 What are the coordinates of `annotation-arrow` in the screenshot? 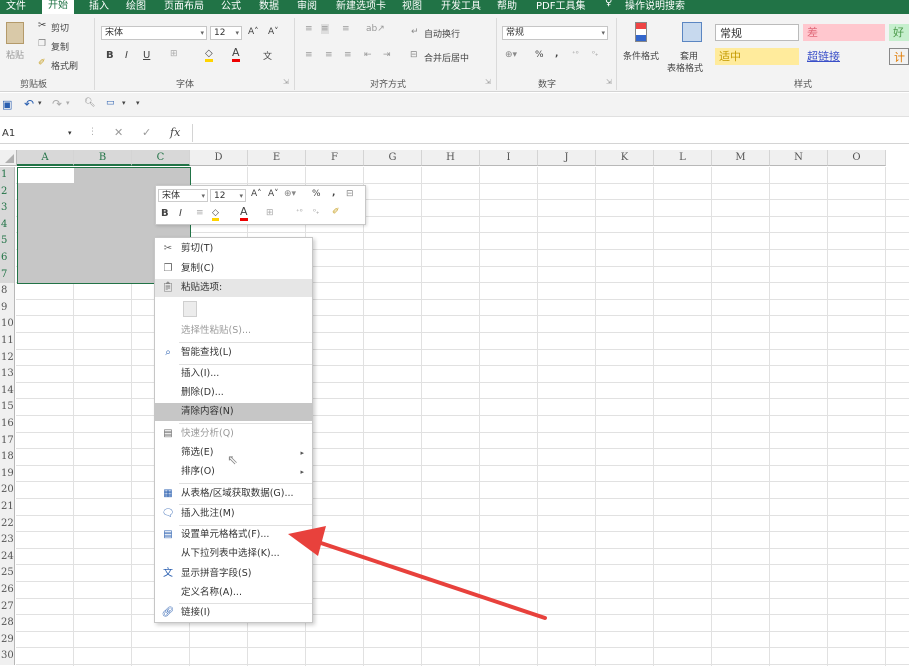 It's located at (417, 573).